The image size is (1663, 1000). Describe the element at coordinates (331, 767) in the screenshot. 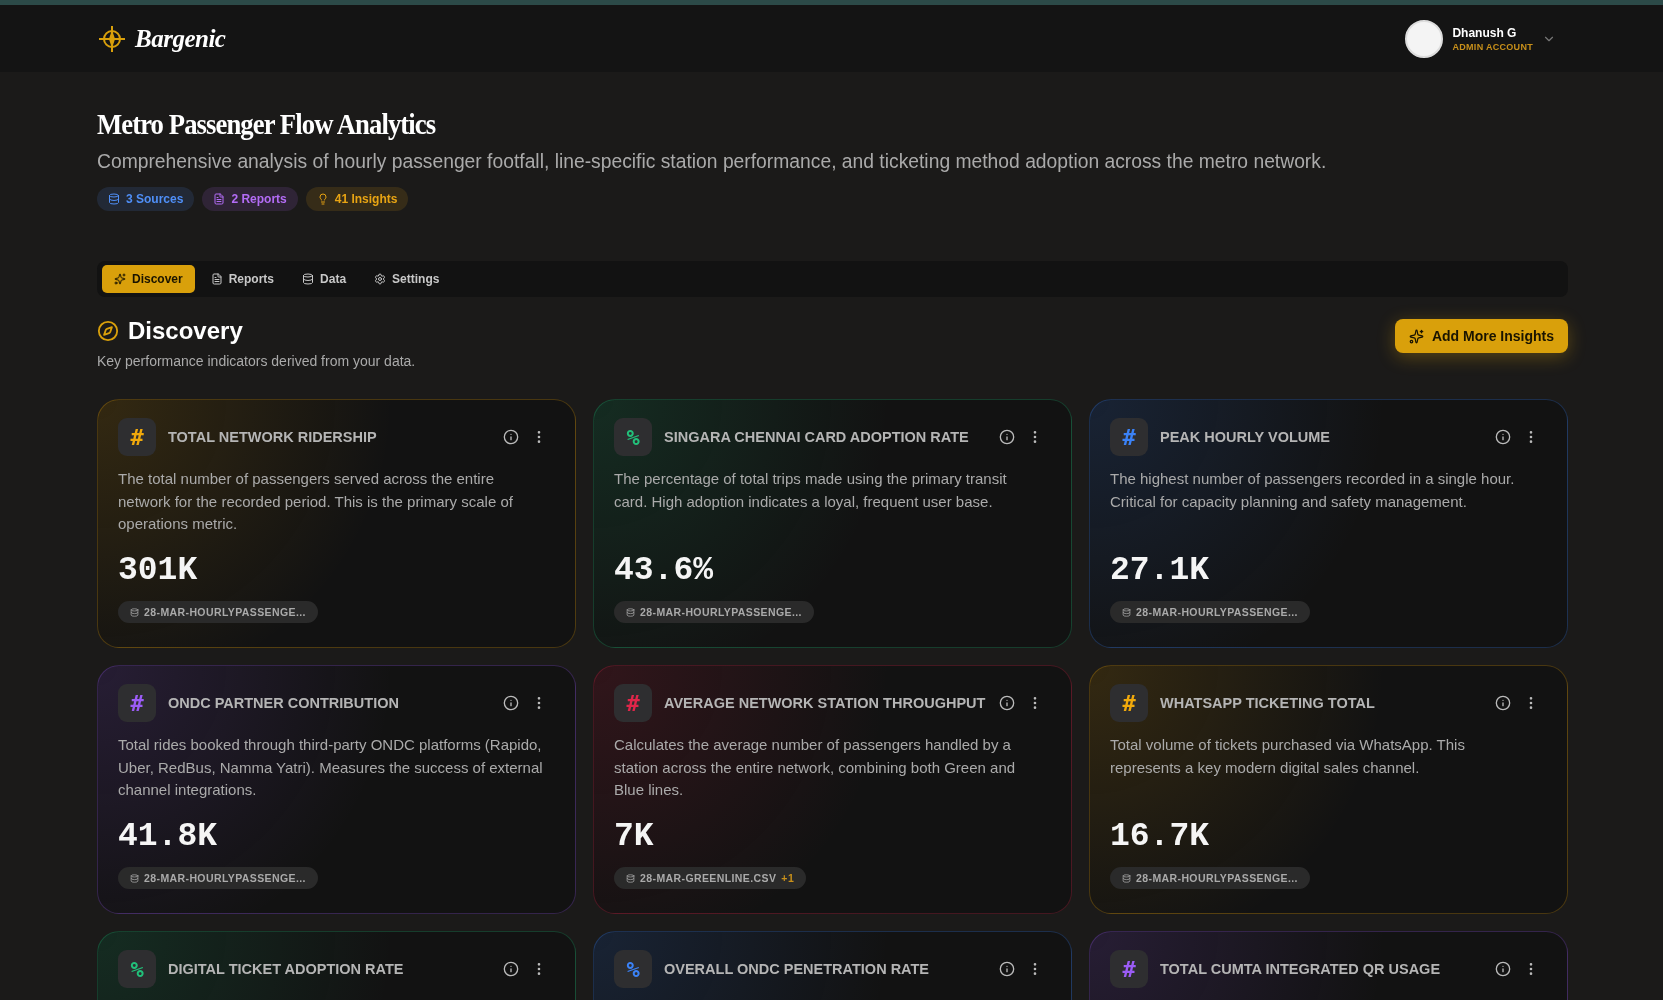

I see `metric-description: Total rides booked through third-party ONDC platforms (Rapido, Uber, RedBus, Namma Yatri). Measures the success of external channel integrations.` at that location.